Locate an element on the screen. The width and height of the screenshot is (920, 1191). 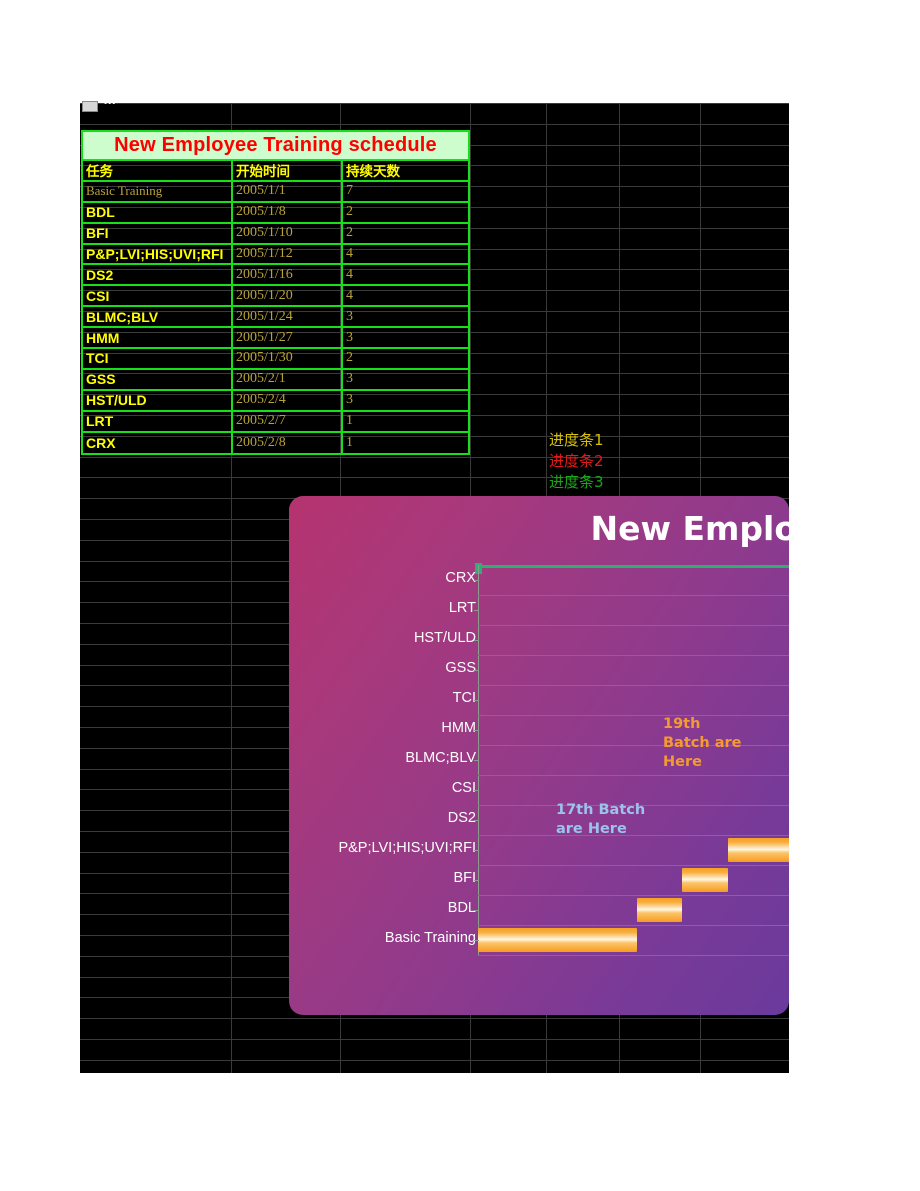
cell-task: BFI is located at coordinates (158, 233).